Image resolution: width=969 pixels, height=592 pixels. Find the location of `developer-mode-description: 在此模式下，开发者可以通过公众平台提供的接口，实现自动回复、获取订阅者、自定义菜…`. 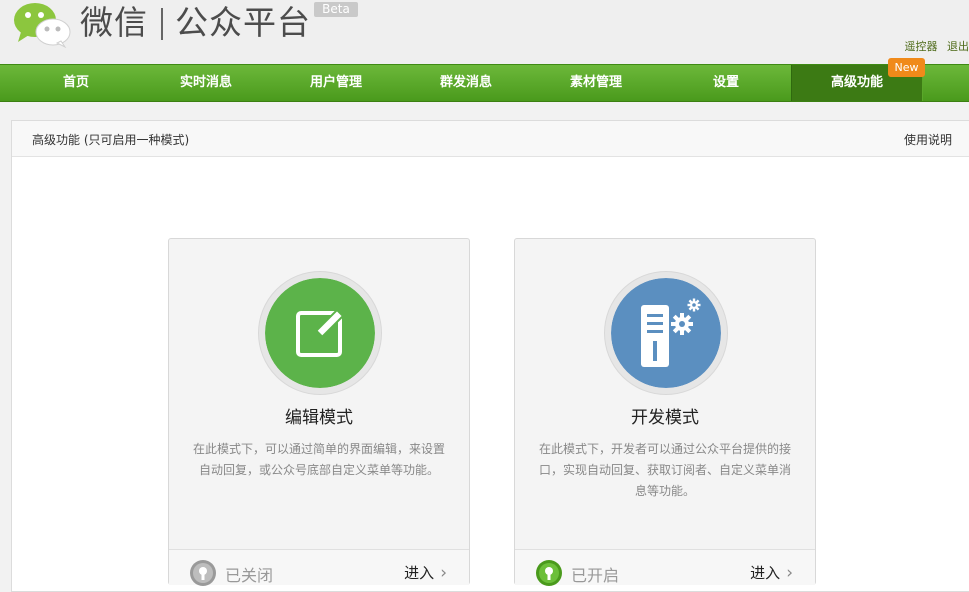

developer-mode-description: 在此模式下，开发者可以通过公众平台提供的接口，实现自动回复、获取订阅者、自定义菜… is located at coordinates (665, 470).